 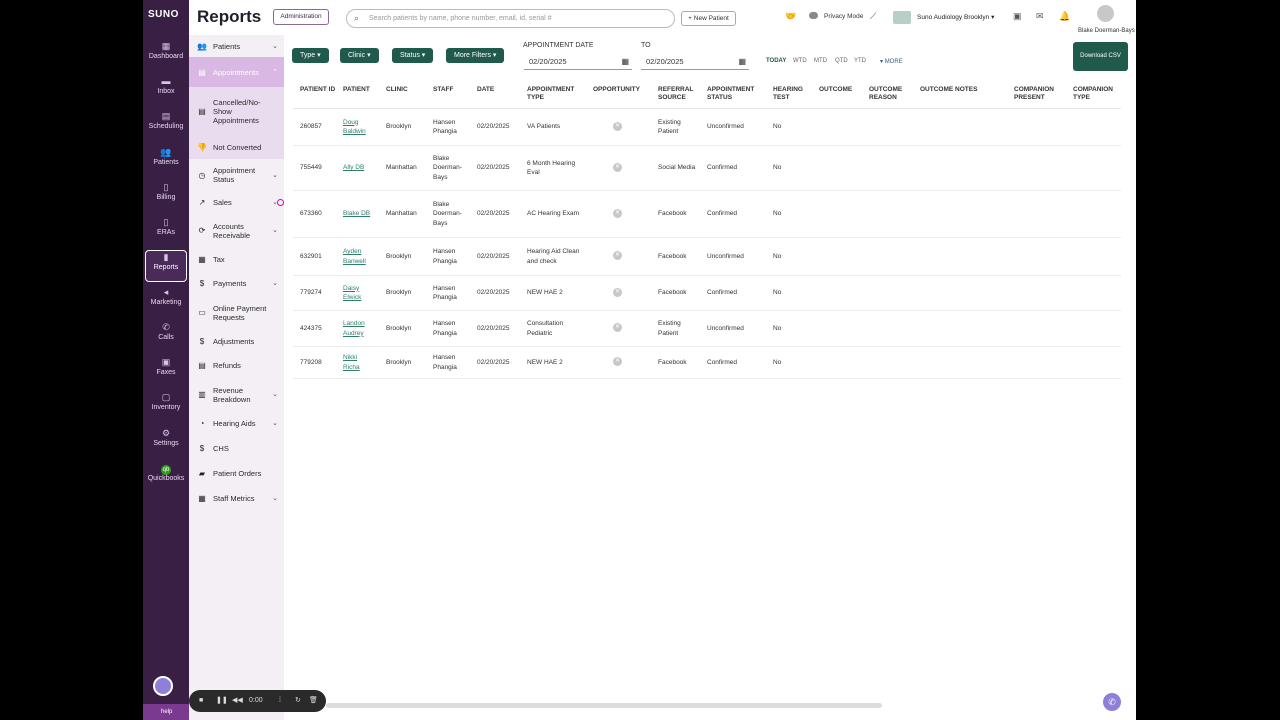 I want to click on more-ranges-button: ▾ MORE, so click(x=891, y=61).